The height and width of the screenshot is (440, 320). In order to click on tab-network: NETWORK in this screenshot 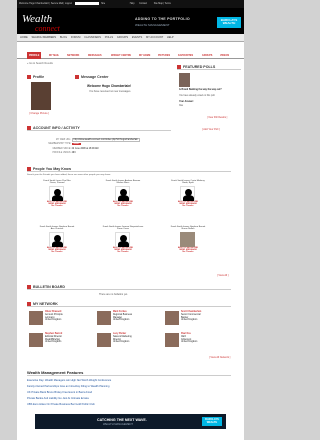, I will do `click(73, 55)`.